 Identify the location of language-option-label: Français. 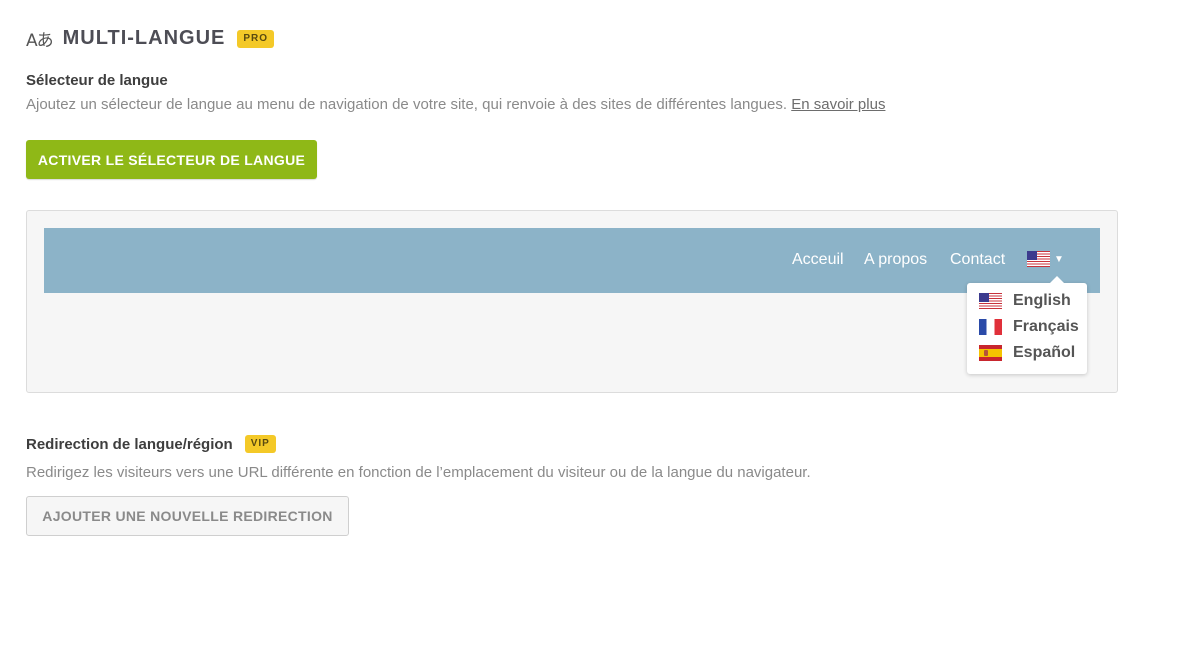
(1046, 326).